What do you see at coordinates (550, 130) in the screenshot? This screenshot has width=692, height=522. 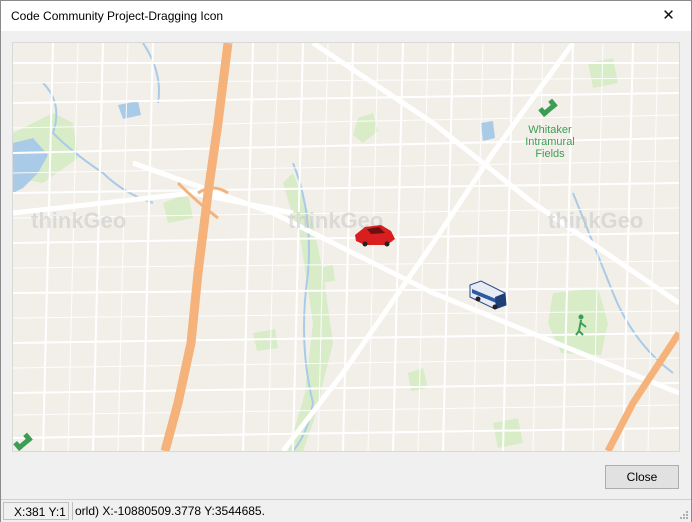 I see `place-label: Whitaker` at bounding box center [550, 130].